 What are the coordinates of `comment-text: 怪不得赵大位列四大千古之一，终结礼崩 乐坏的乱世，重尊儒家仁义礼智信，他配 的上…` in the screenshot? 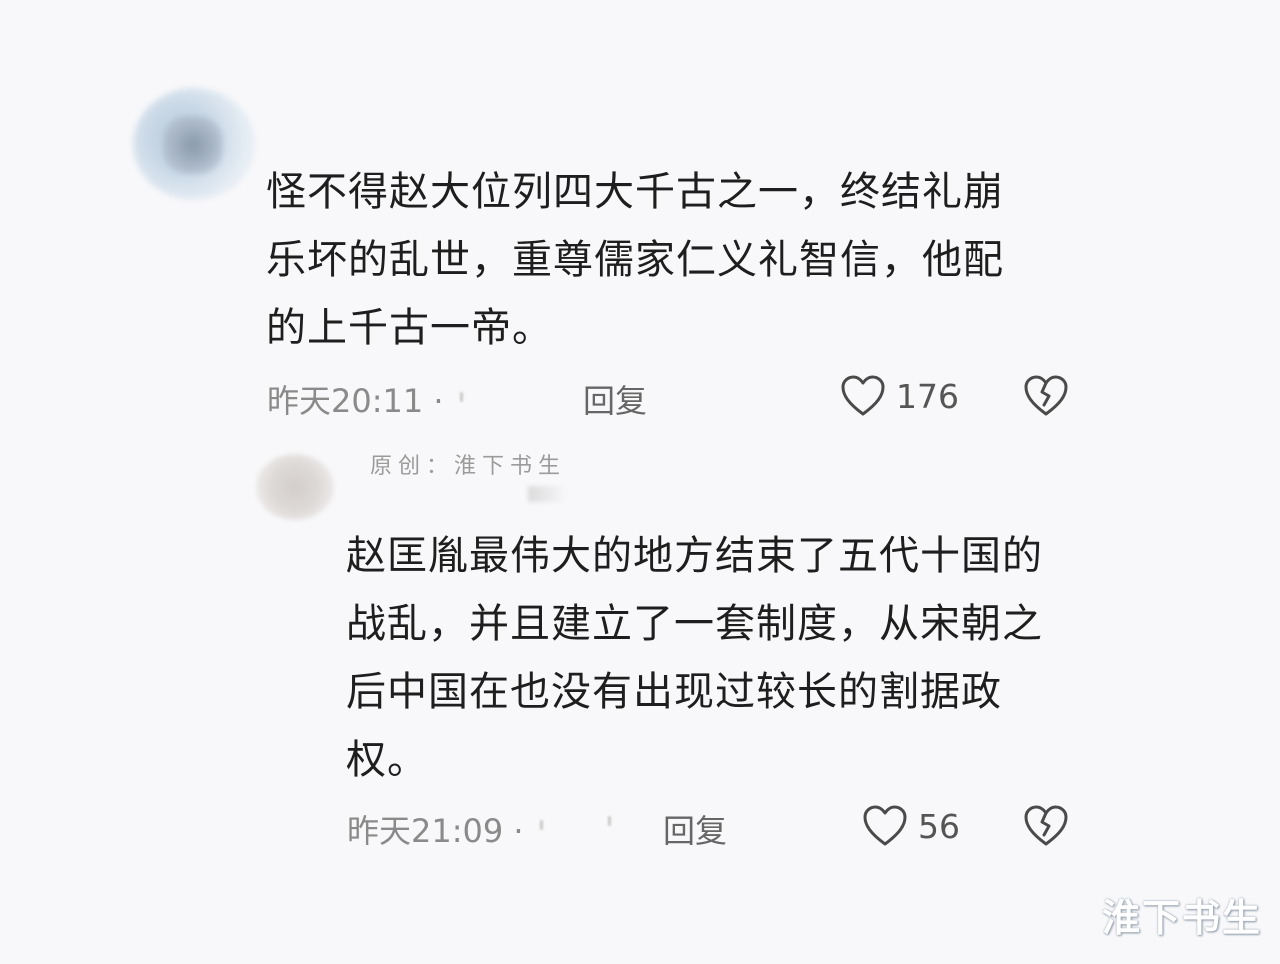 It's located at (635, 260).